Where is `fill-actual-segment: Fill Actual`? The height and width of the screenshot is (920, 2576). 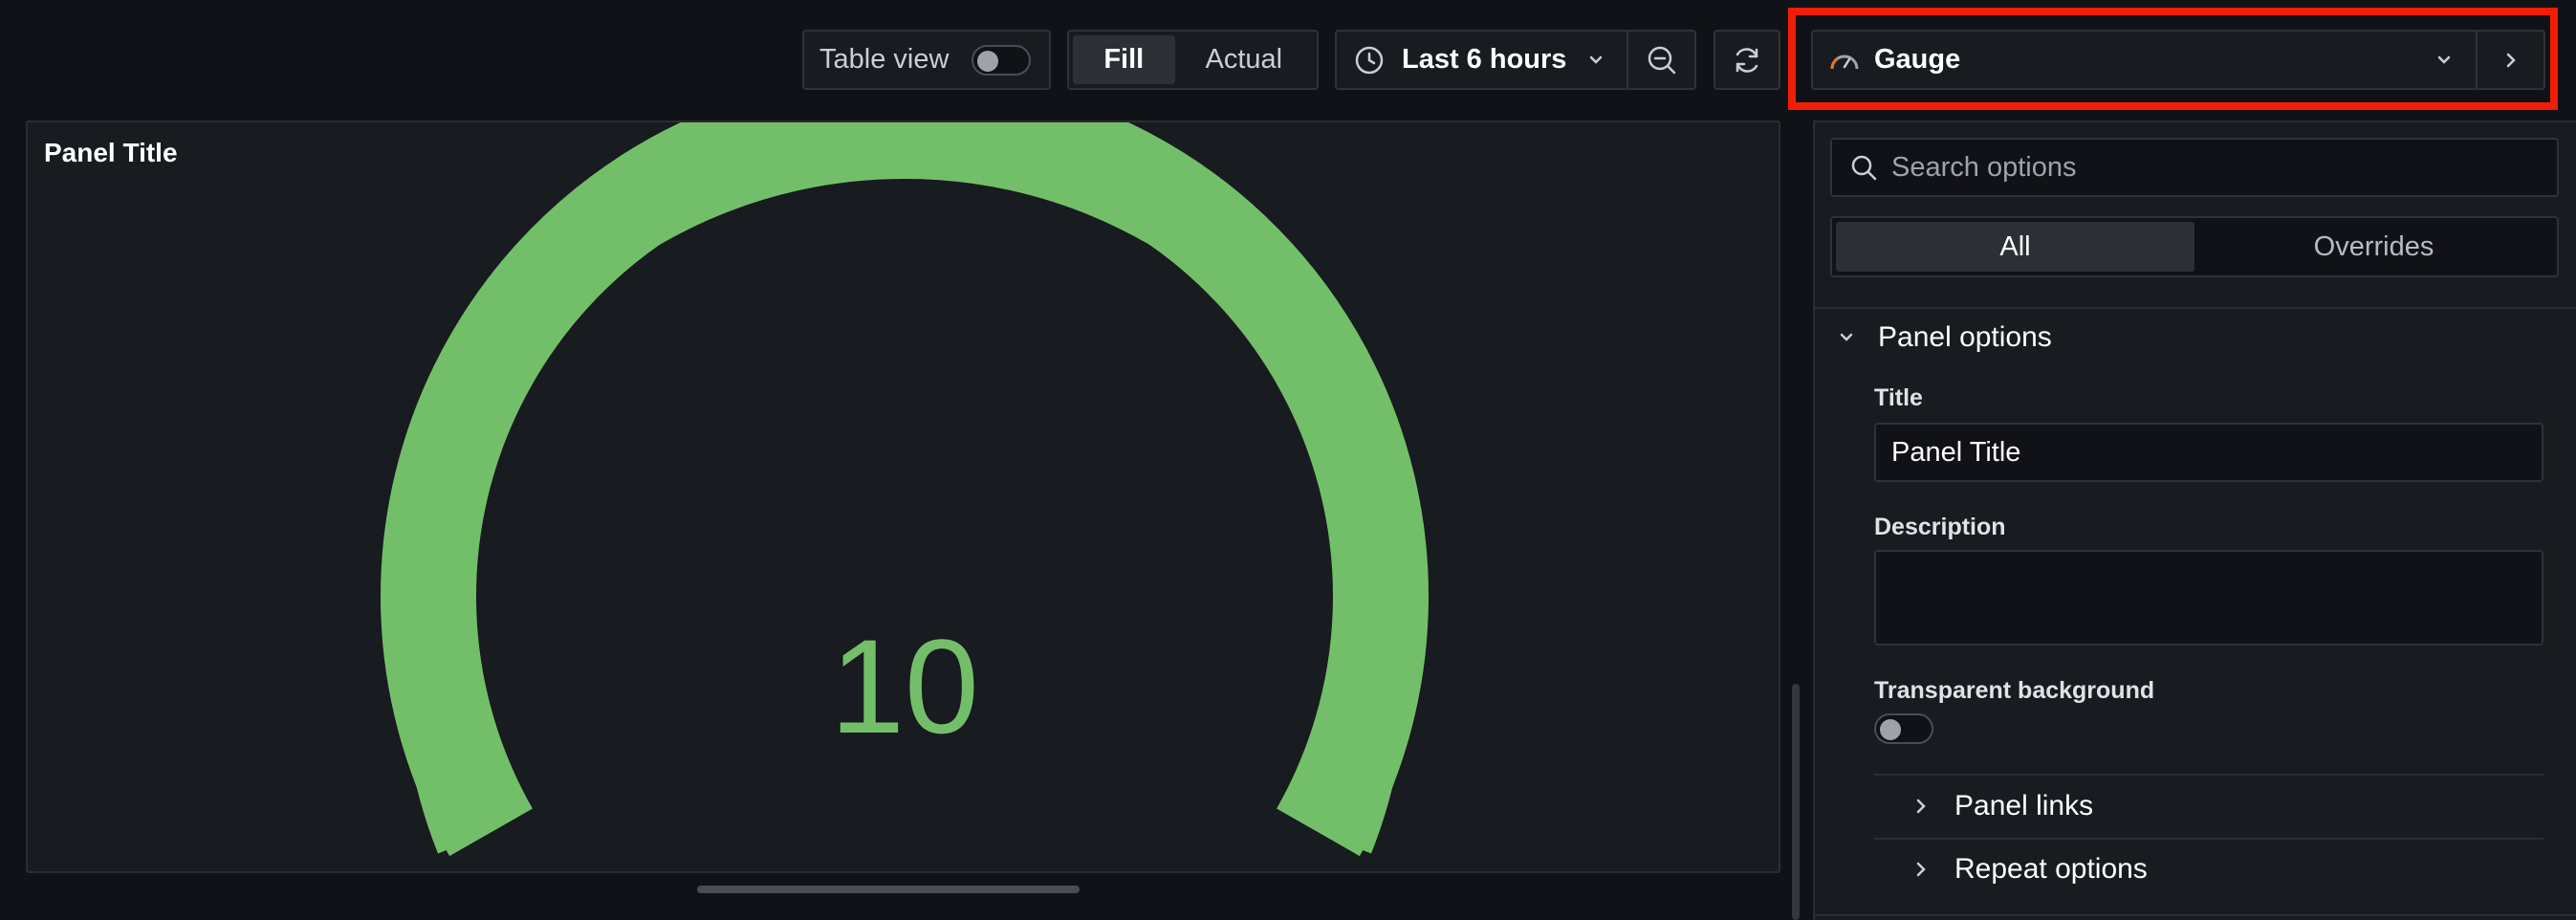
fill-actual-segment: Fill Actual is located at coordinates (1193, 60).